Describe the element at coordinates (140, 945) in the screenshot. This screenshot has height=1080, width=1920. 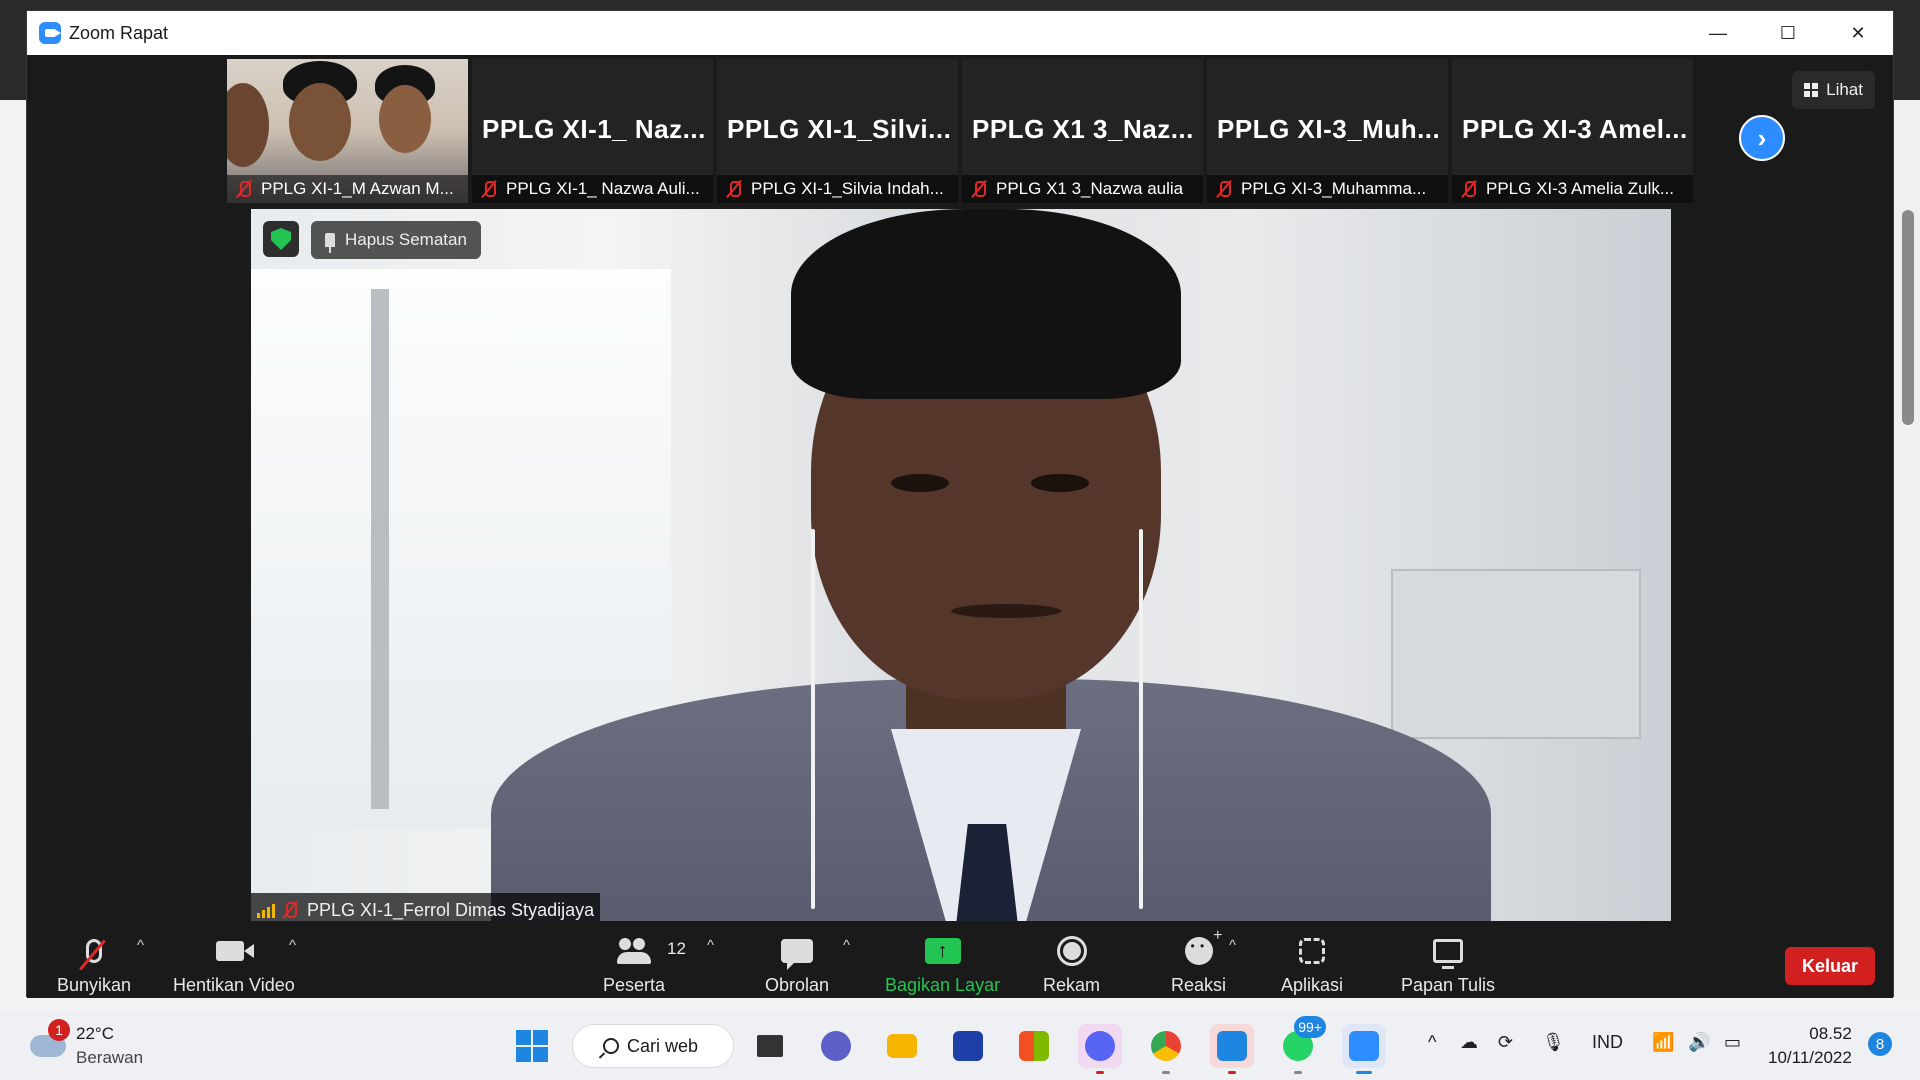
I see `audio-options-caret-icon: ^` at that location.